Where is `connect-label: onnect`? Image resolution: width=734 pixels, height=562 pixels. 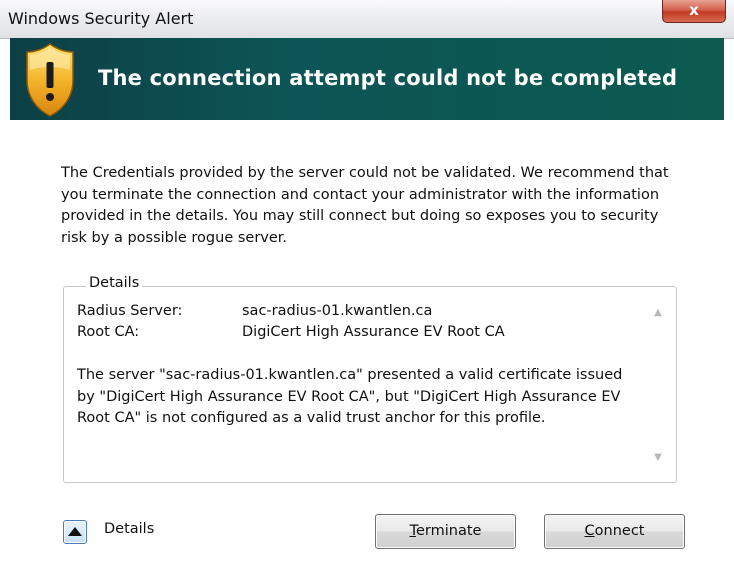 connect-label: onnect is located at coordinates (619, 531).